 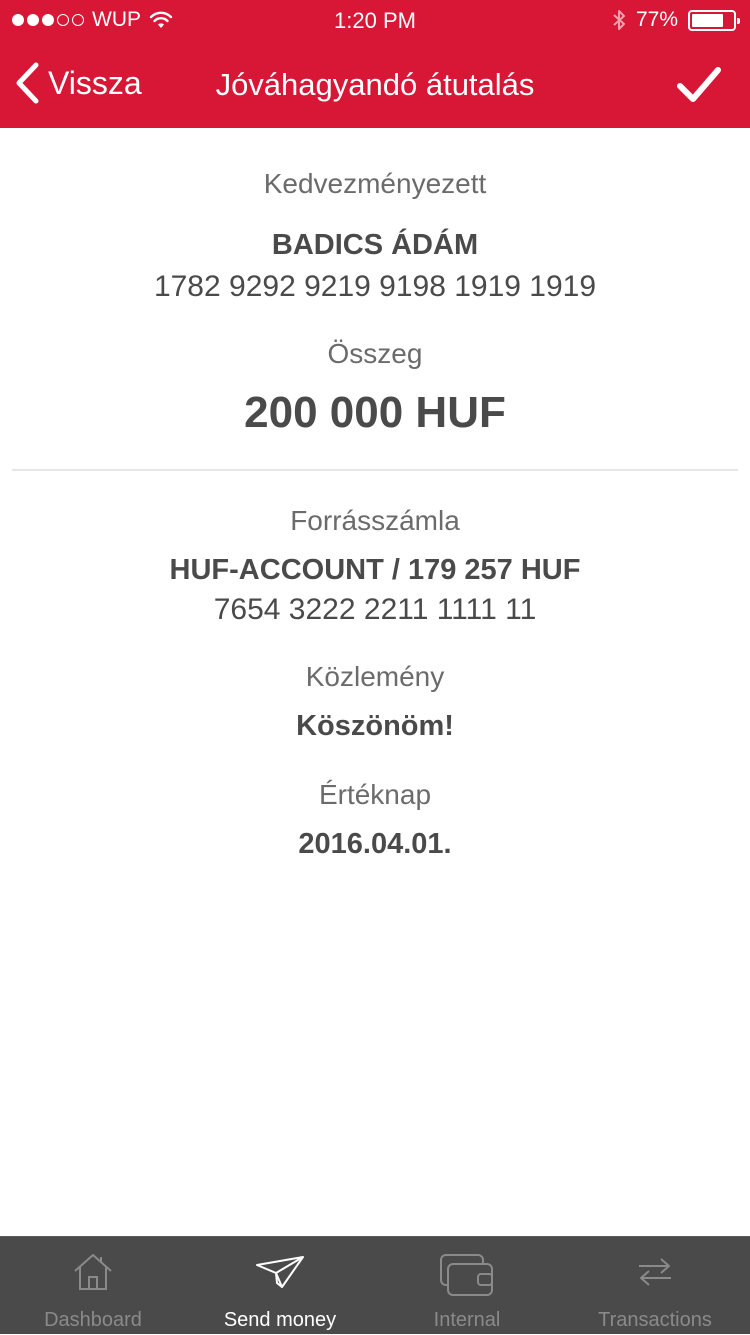 What do you see at coordinates (375, 183) in the screenshot?
I see `beneficiary-label: Kedvezményezett` at bounding box center [375, 183].